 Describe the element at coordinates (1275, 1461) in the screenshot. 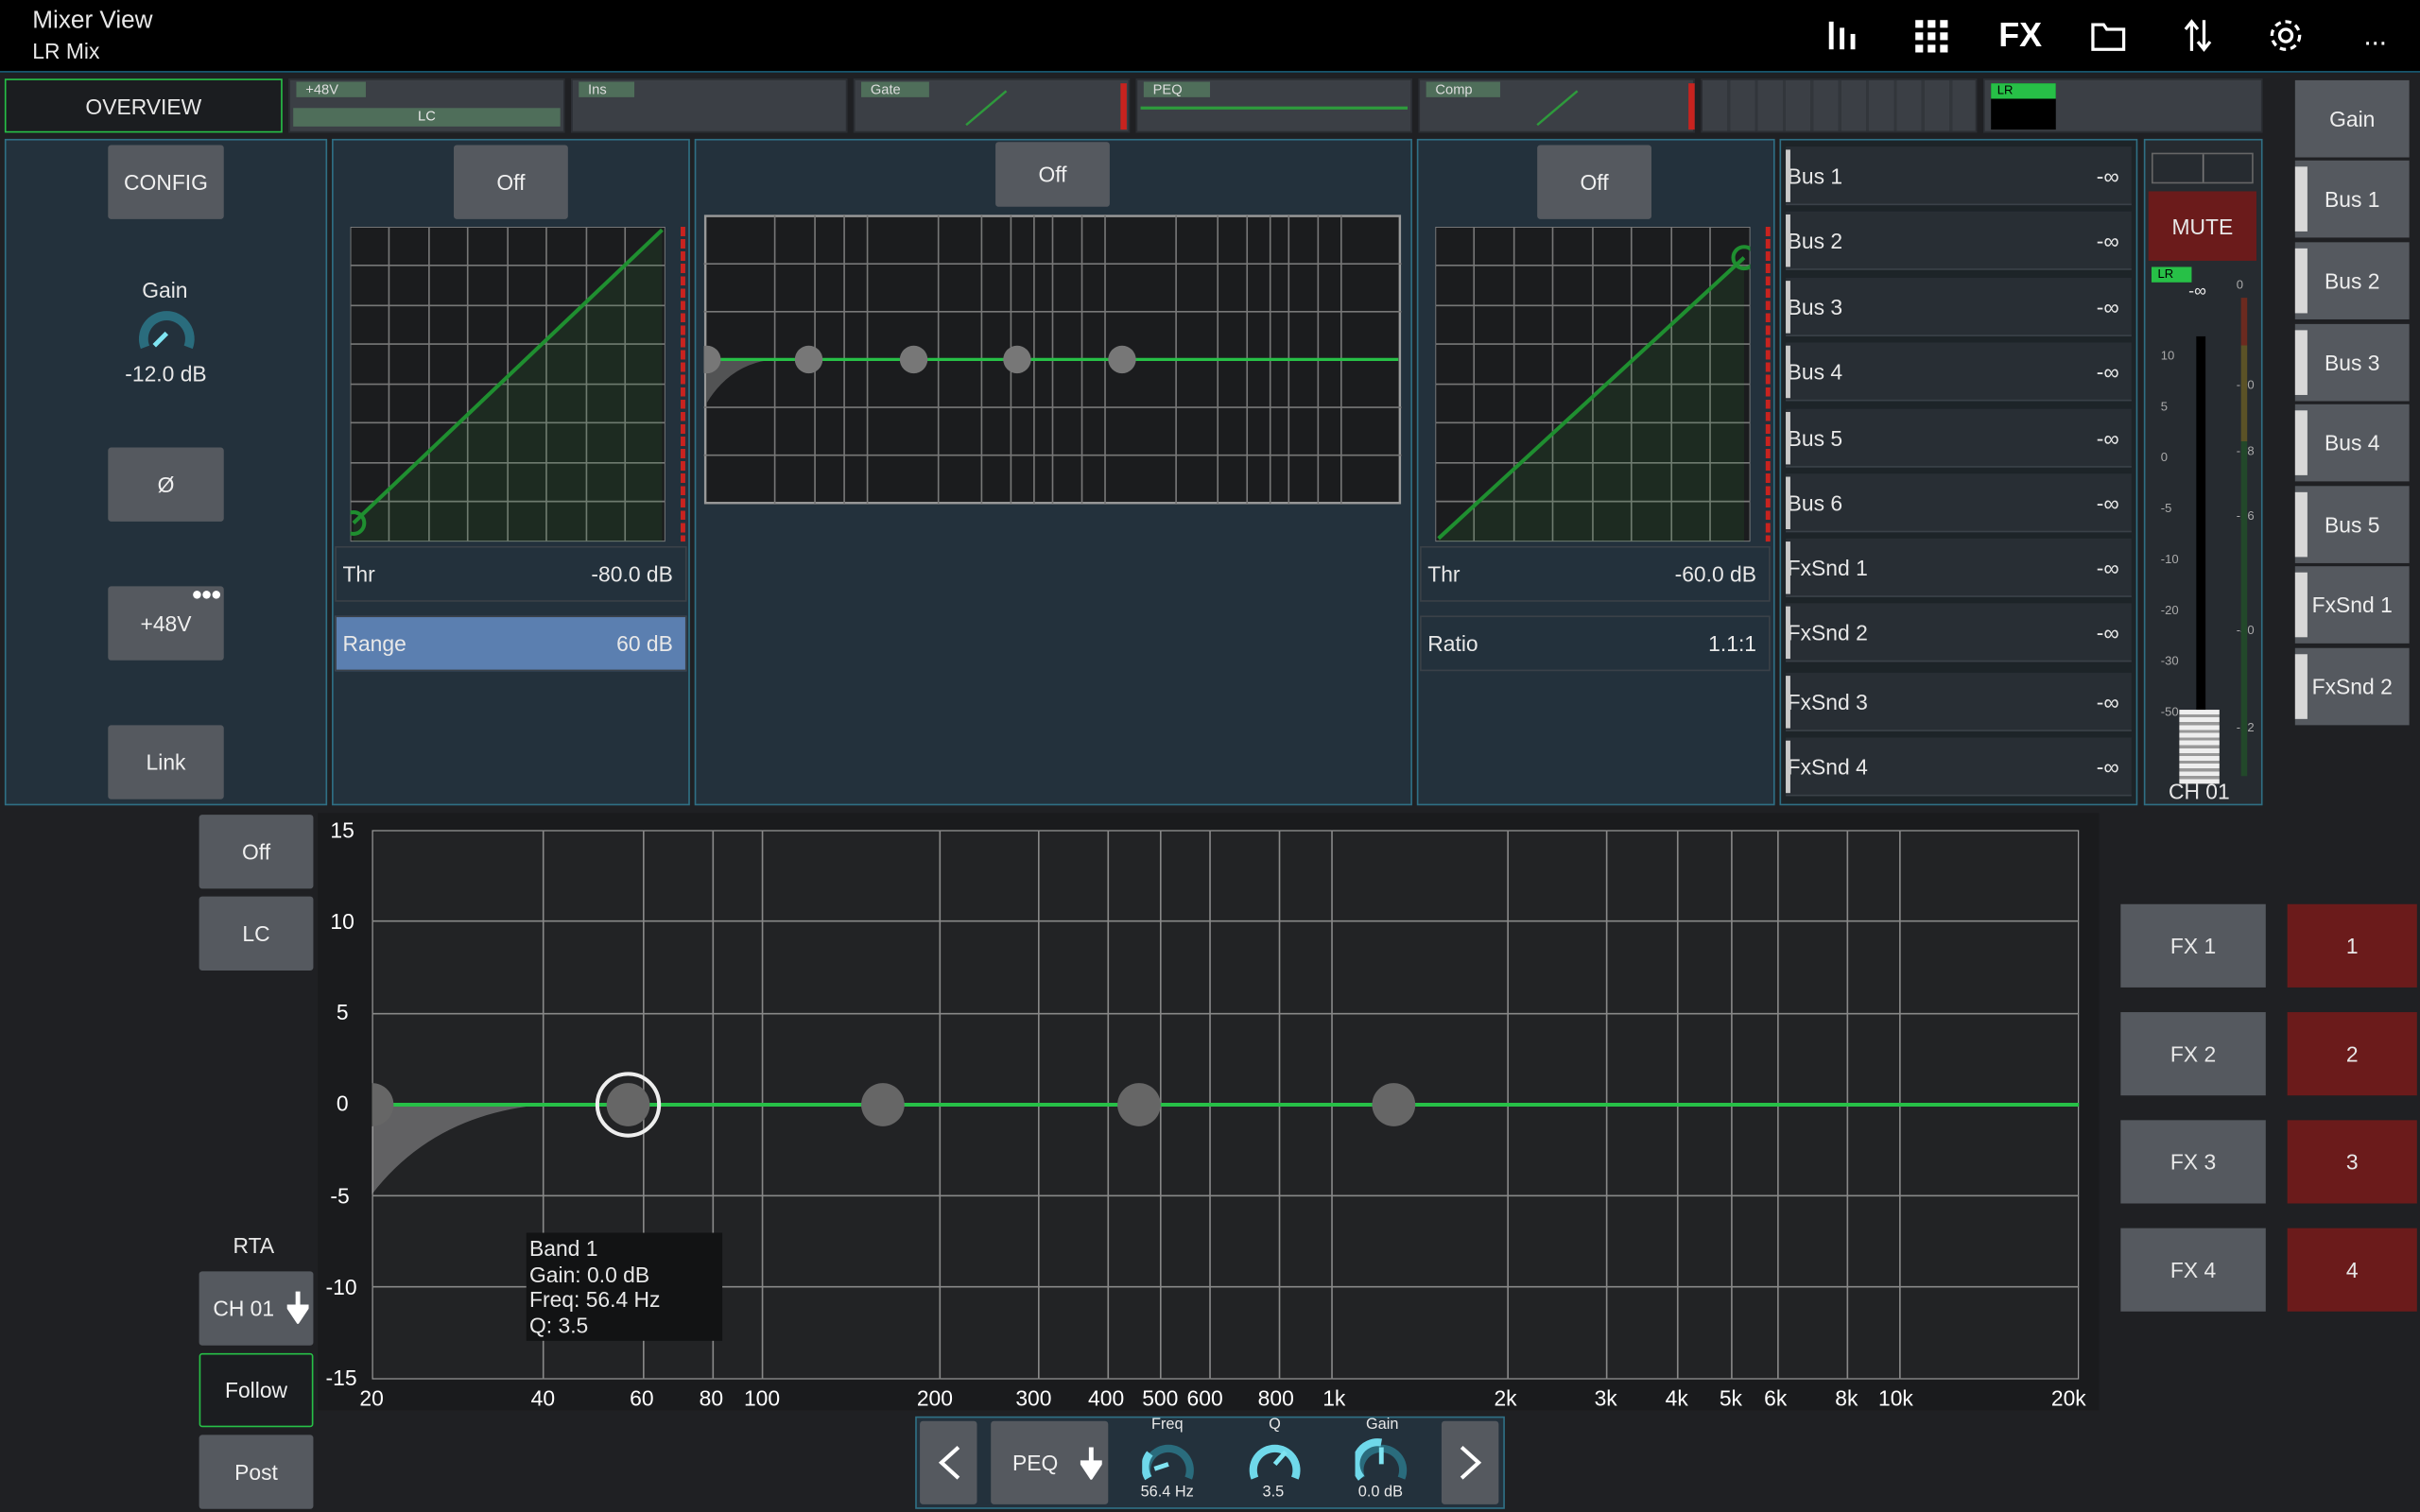

I see `q-knob` at that location.